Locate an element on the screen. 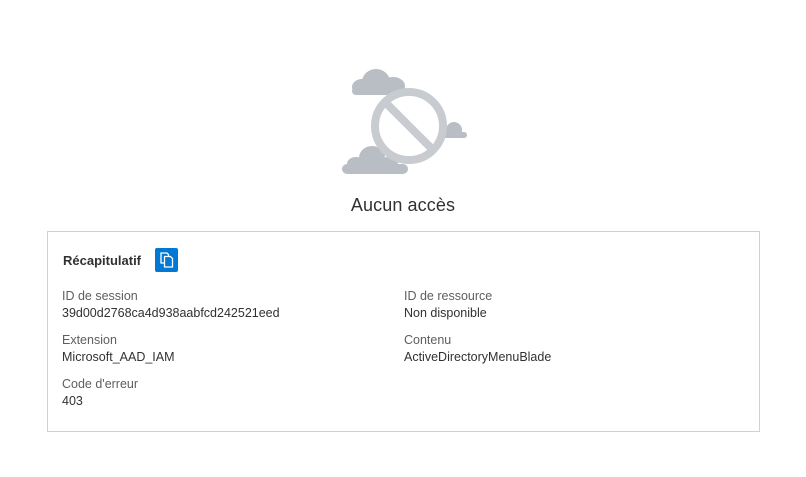 The height and width of the screenshot is (477, 806). content-value: ActiveDirectoryMenuBlade is located at coordinates (478, 357).